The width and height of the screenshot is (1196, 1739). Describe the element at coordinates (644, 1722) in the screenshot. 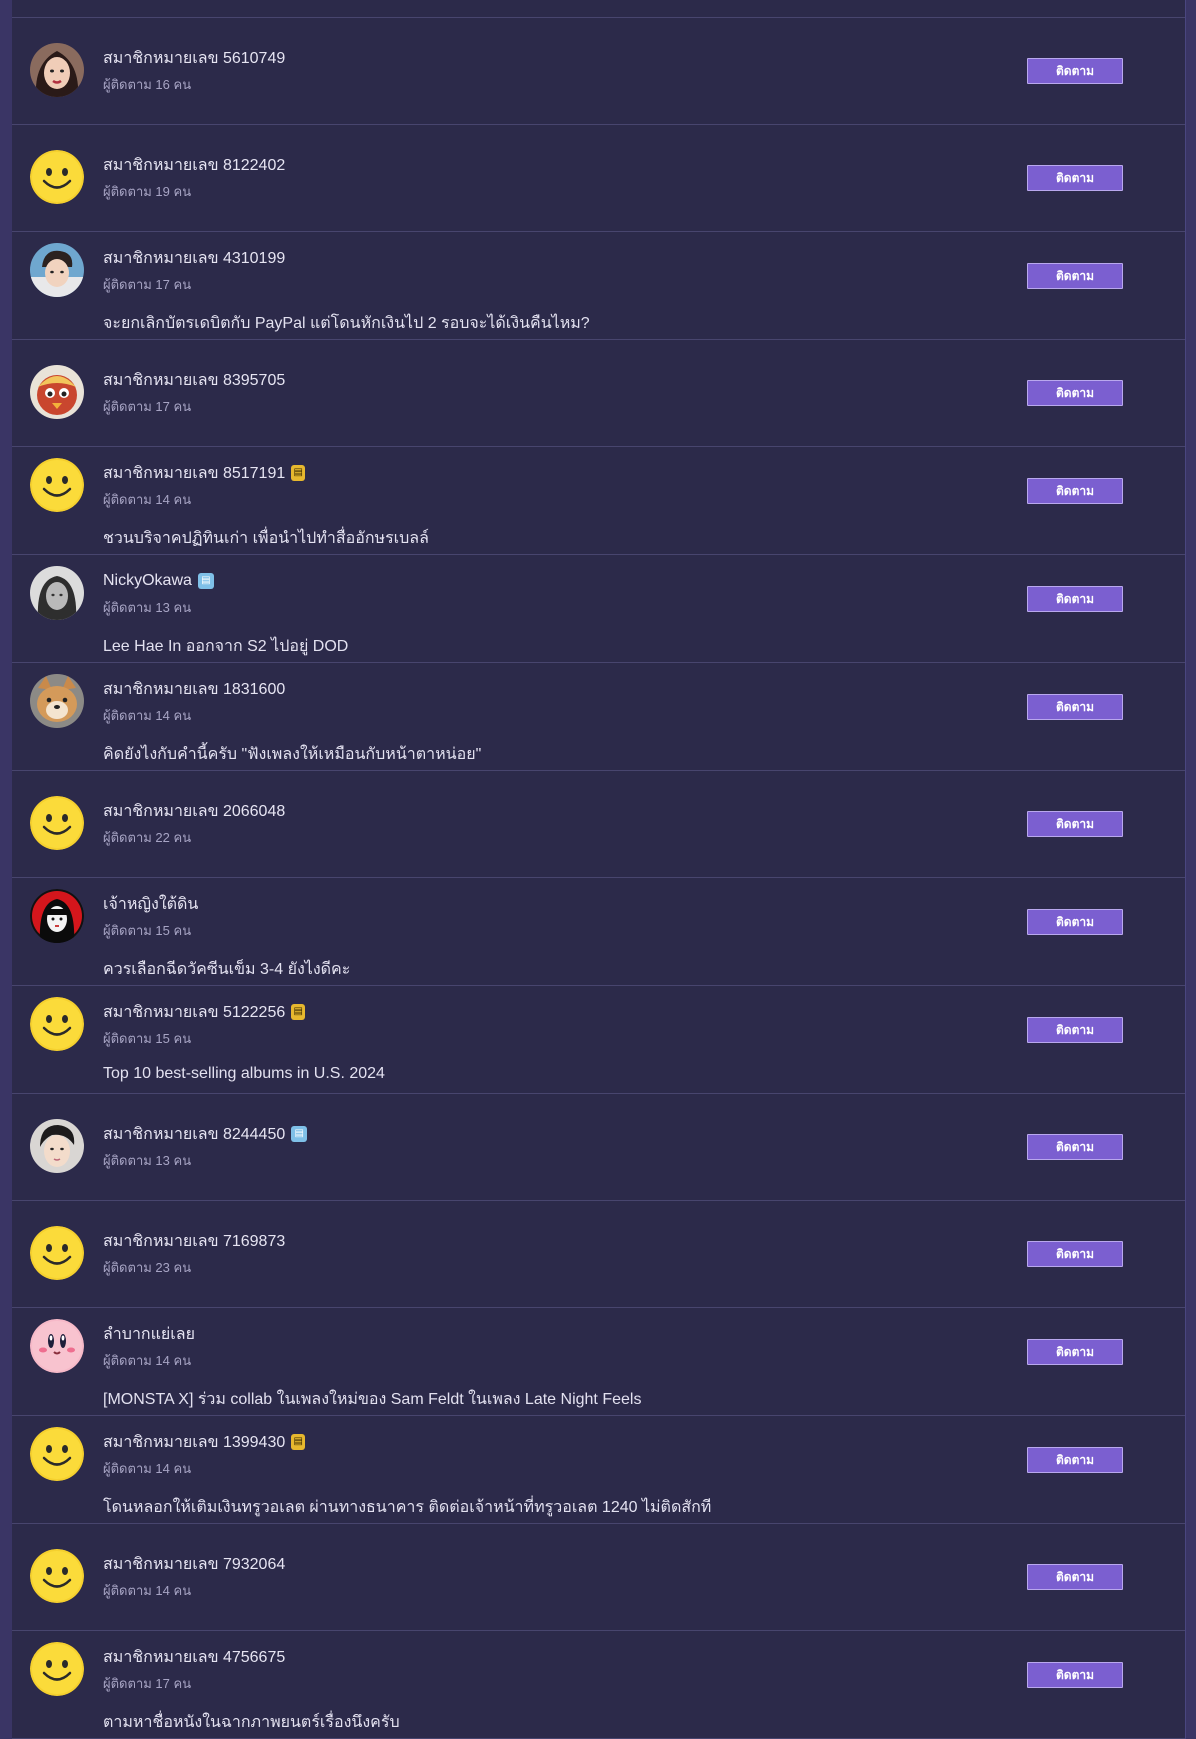

I see `latest-topic-link: ตามหาชื่อหนังในฉากภาพยนตร์เรื่องนึงครับ` at that location.